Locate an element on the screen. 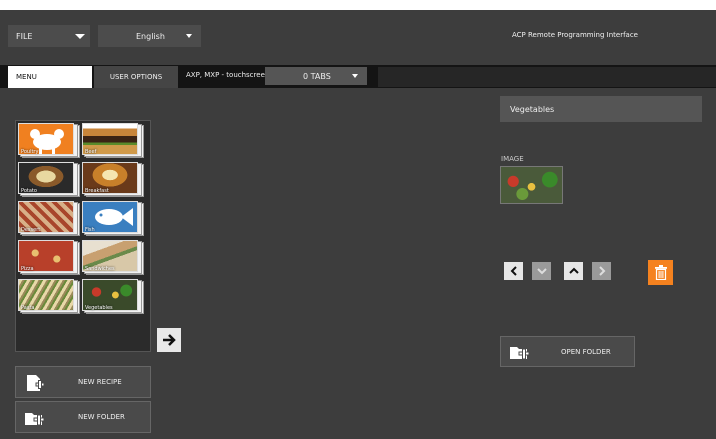 This screenshot has height=439, width=716. menu-item-pizza: Pizza is located at coordinates (49, 257).